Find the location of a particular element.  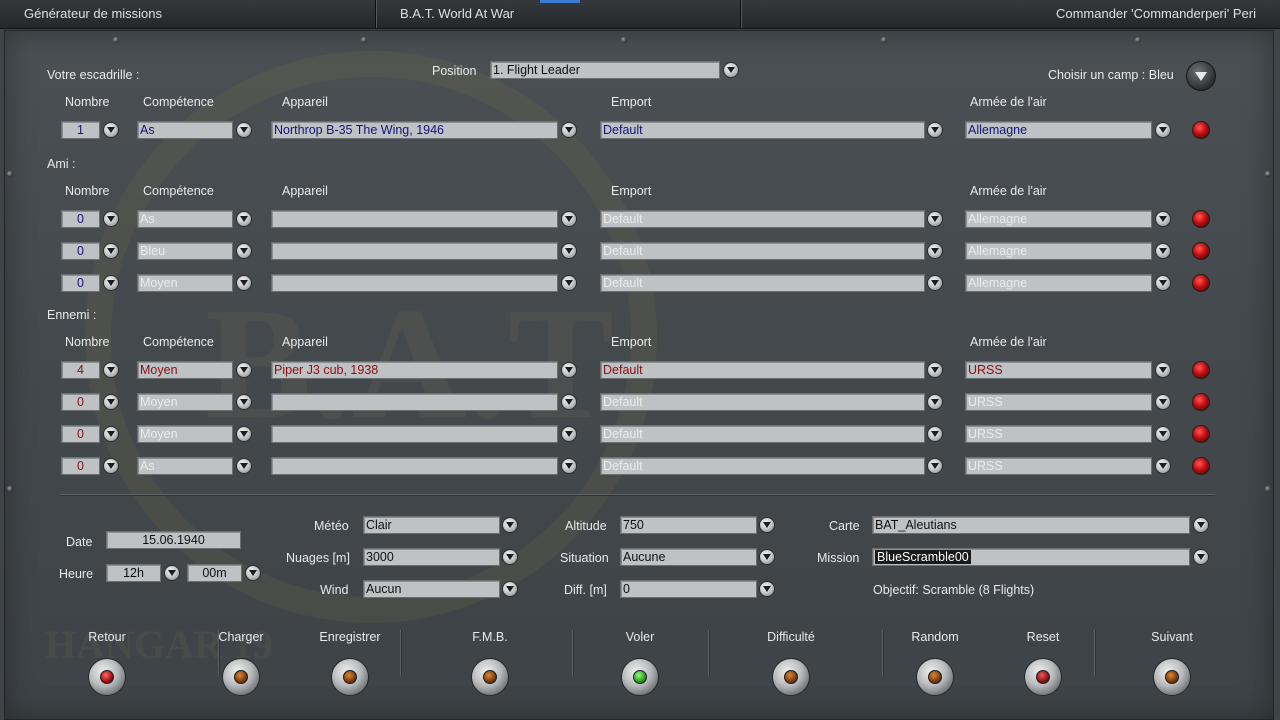

friend-row-1-armee-dropdown-icon is located at coordinates (1163, 219).